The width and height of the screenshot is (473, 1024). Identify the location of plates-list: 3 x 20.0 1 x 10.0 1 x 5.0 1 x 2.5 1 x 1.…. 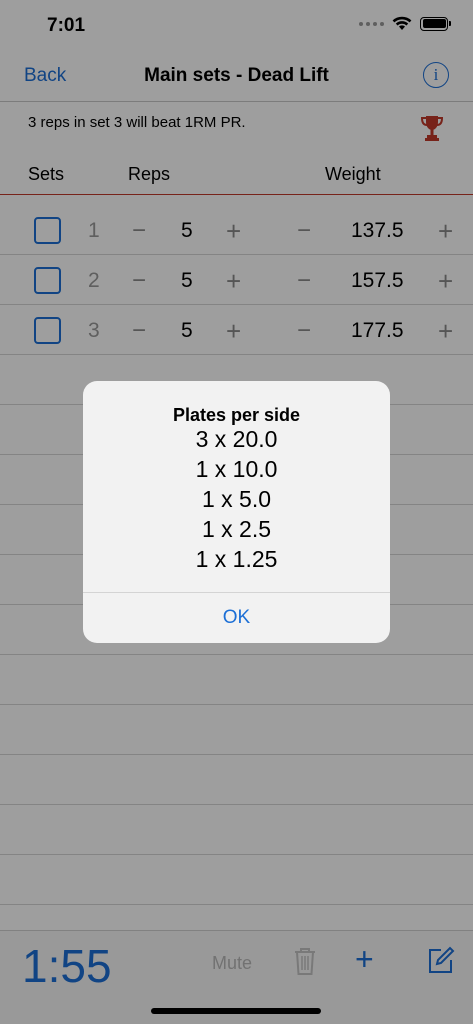
(236, 499).